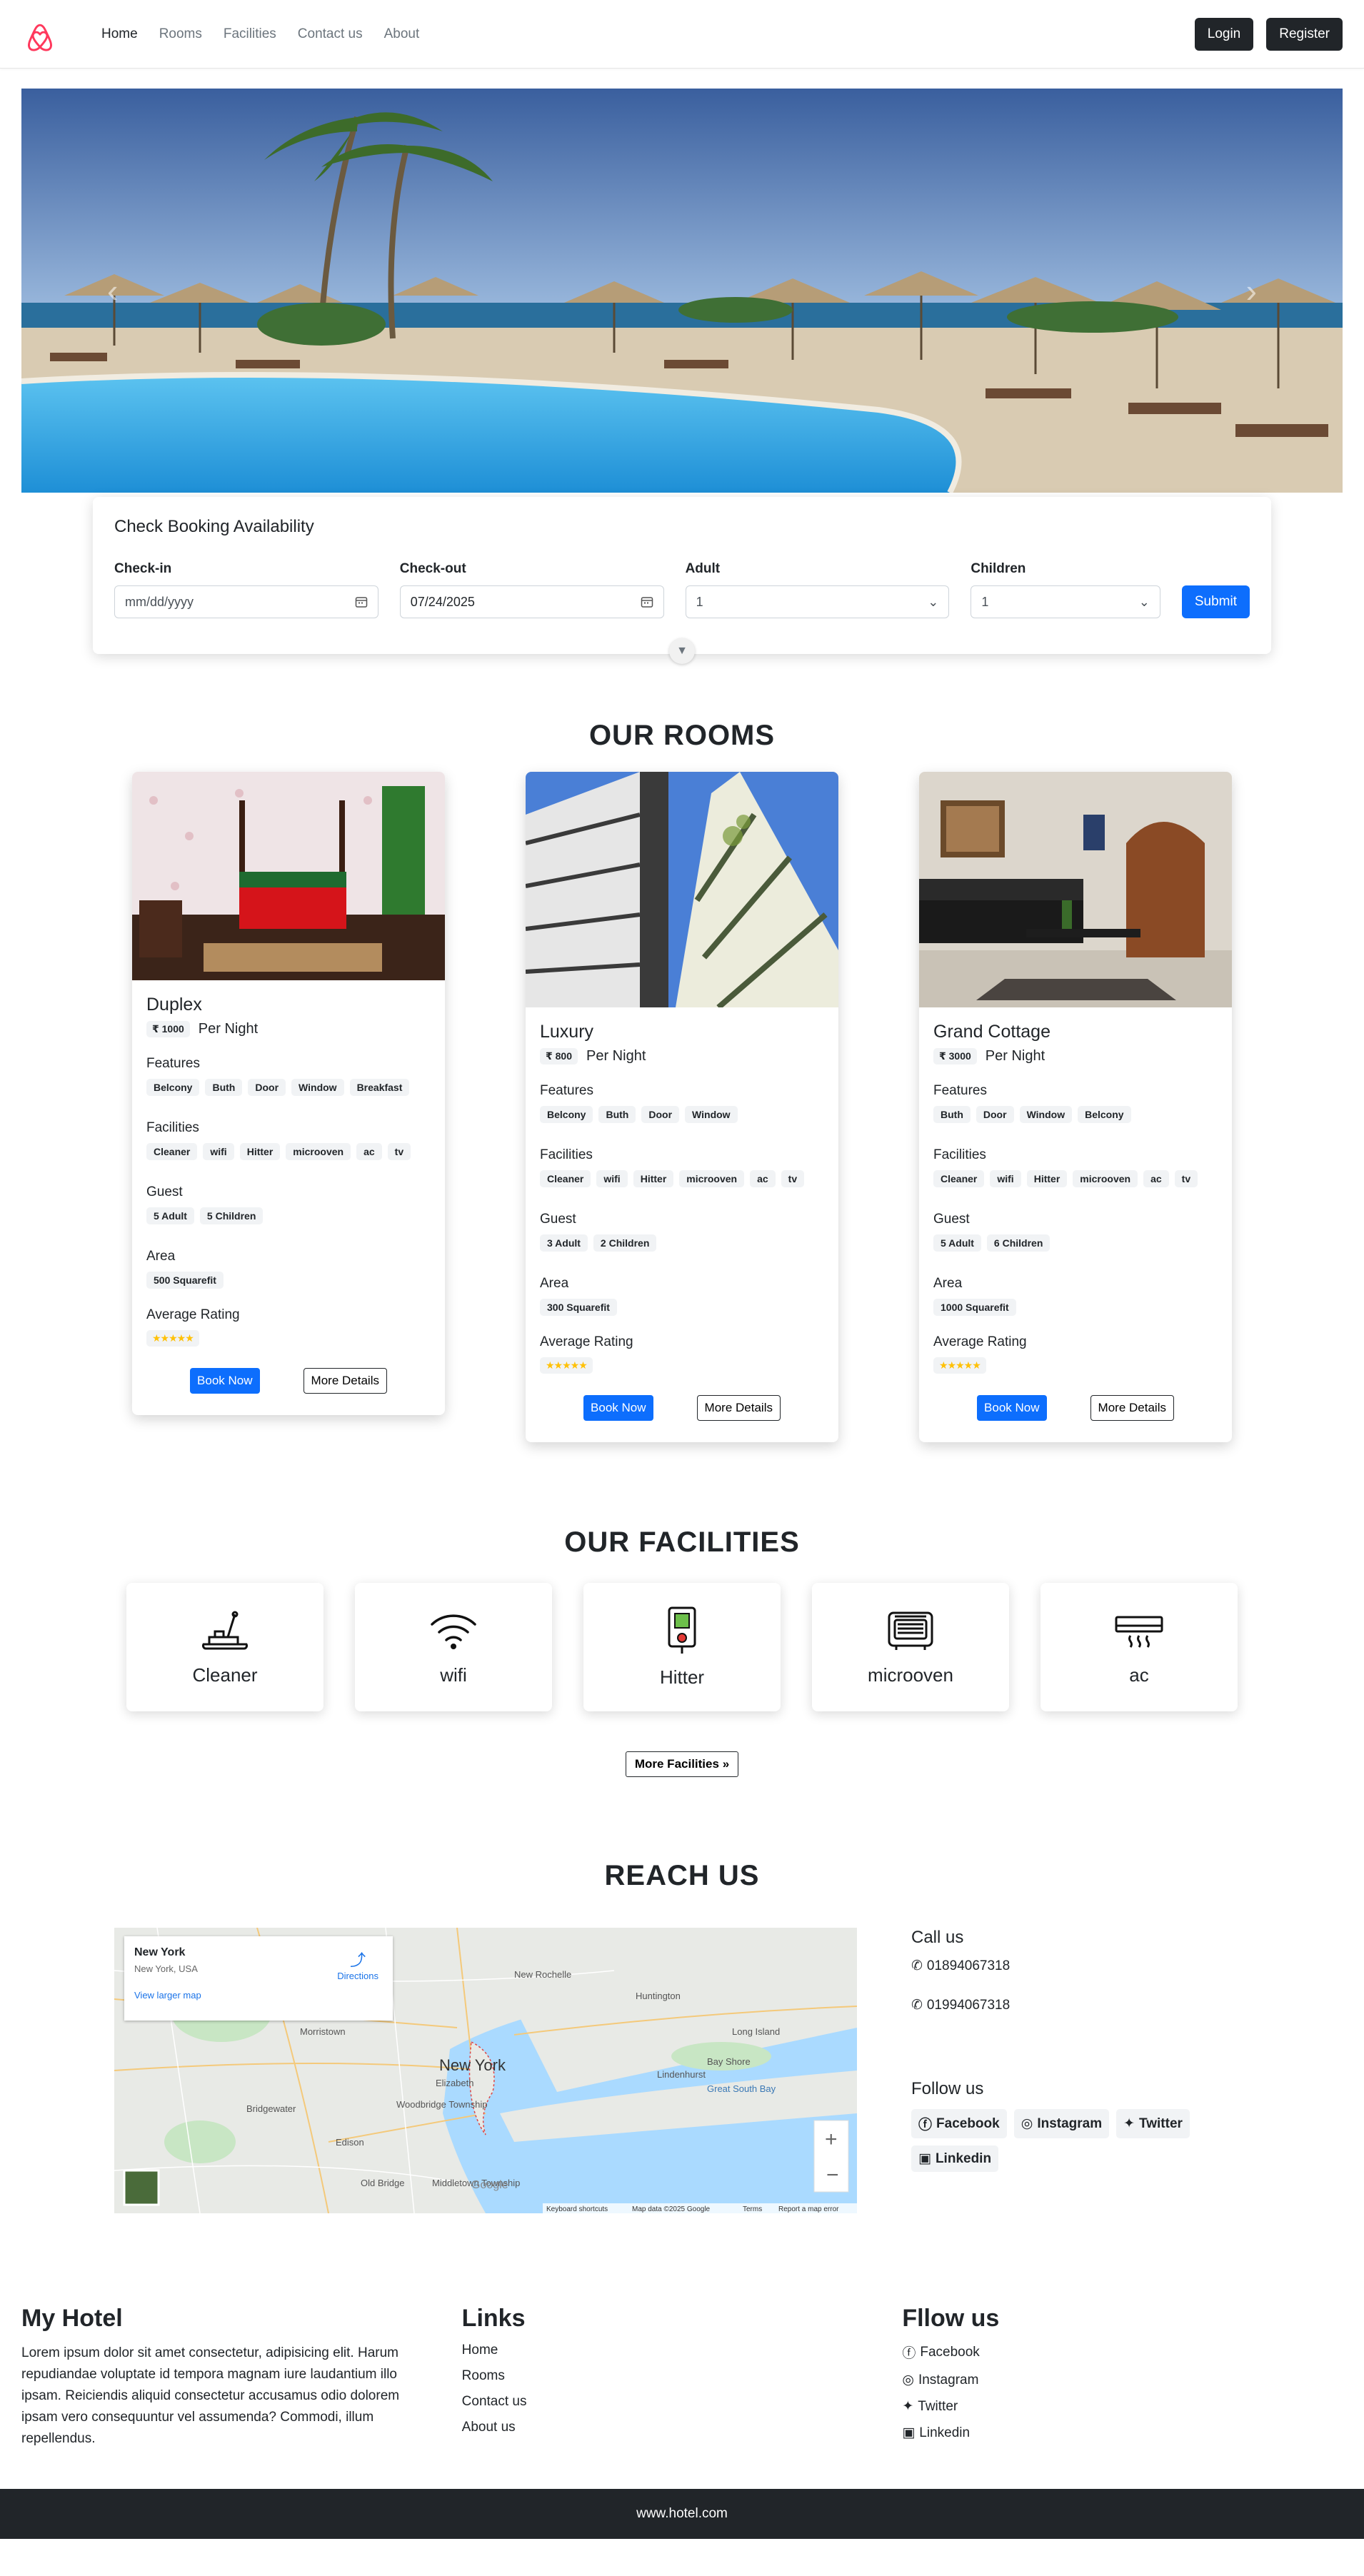 This screenshot has height=2576, width=1364. I want to click on map-place-label: Morristown, so click(323, 2032).